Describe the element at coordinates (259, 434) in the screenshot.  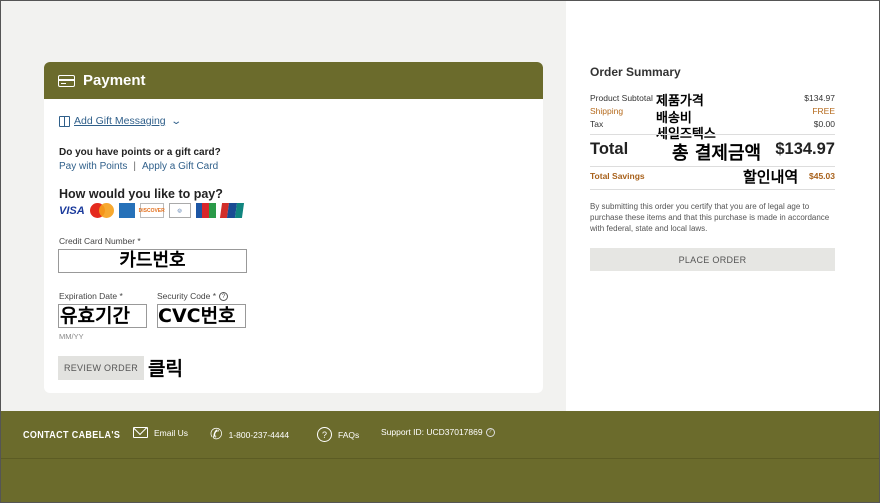
I see `phone-label: 1-800-237-4444` at that location.